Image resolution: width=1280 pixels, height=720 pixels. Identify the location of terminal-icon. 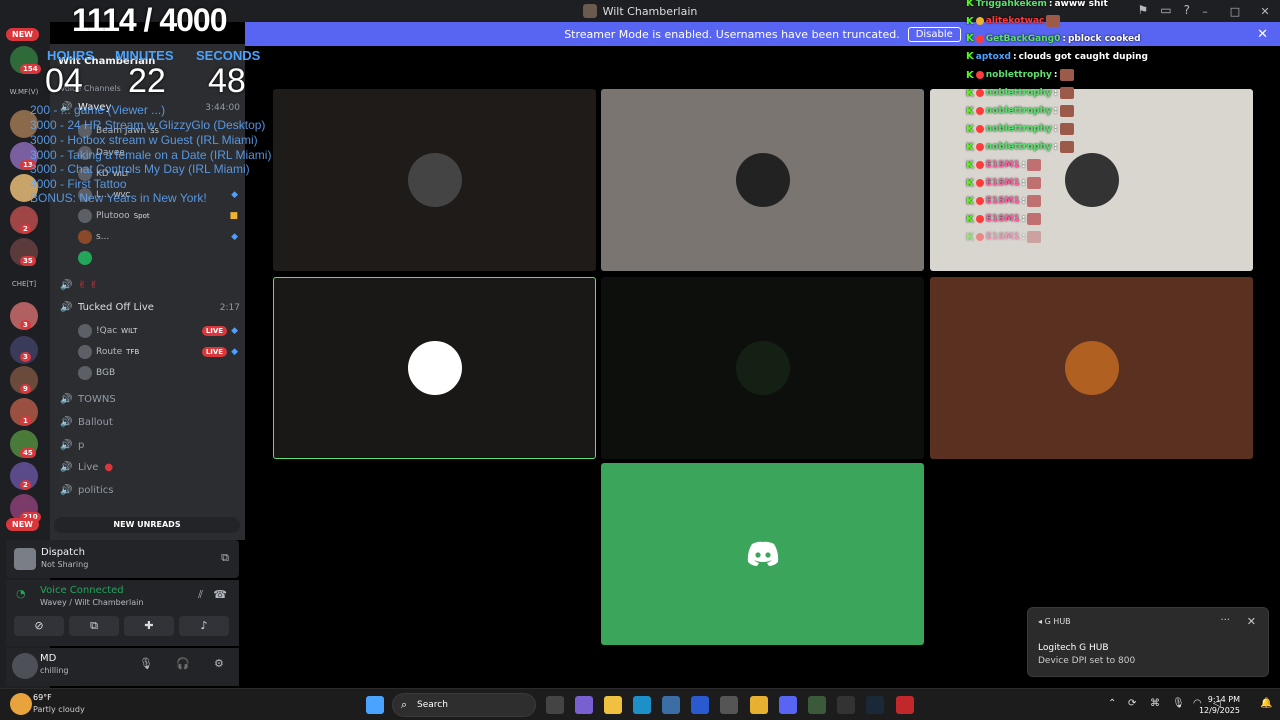
(817, 705).